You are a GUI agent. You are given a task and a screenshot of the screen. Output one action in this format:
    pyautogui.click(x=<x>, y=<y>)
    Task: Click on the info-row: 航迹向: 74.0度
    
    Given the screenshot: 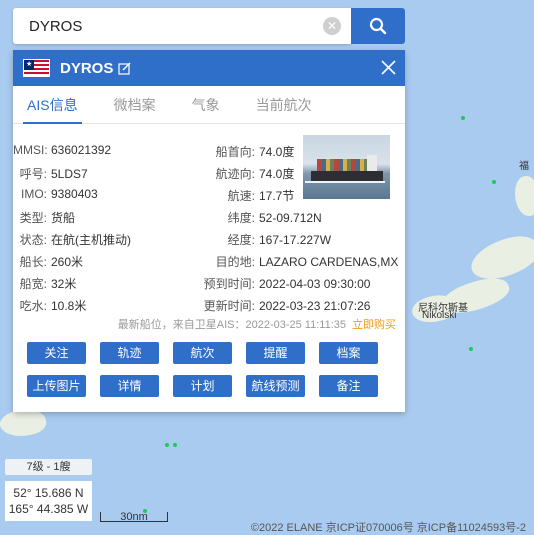 What is the action you would take?
    pyautogui.click(x=249, y=173)
    